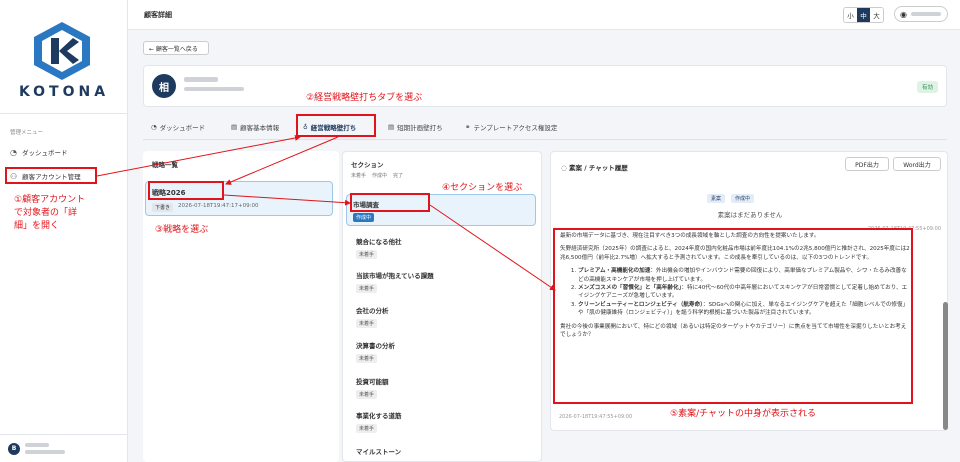 This screenshot has width=960, height=462. Describe the element at coordinates (182, 230) in the screenshot. I see `annotation-step-3: ③戦略を選ぶ` at that location.